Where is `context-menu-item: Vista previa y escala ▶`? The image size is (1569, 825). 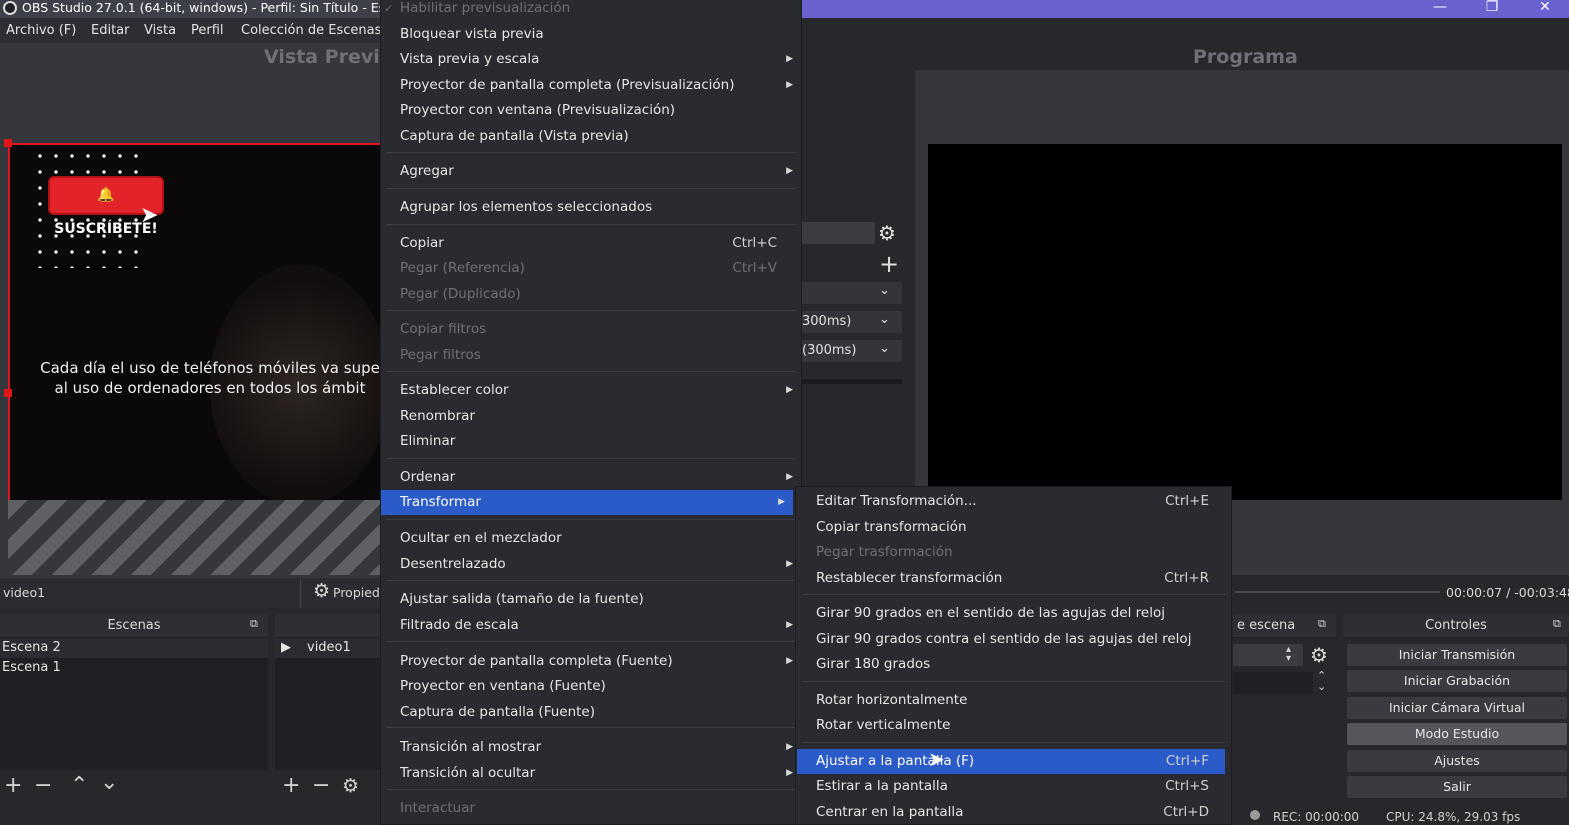
context-menu-item: Vista previa y escala ▶ is located at coordinates (591, 59).